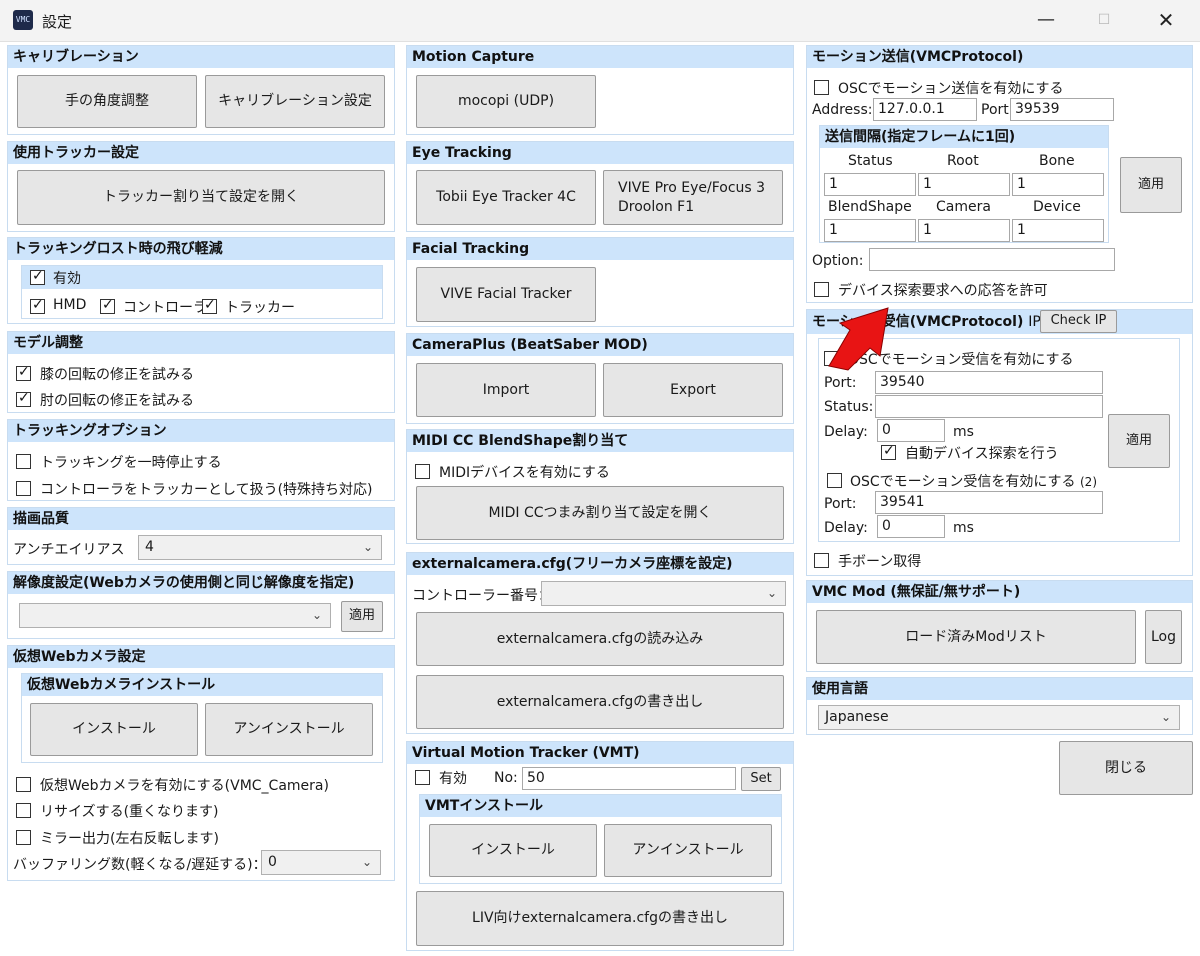 This screenshot has width=1200, height=956. Describe the element at coordinates (23, 372) in the screenshot. I see `knee-checkbox` at that location.